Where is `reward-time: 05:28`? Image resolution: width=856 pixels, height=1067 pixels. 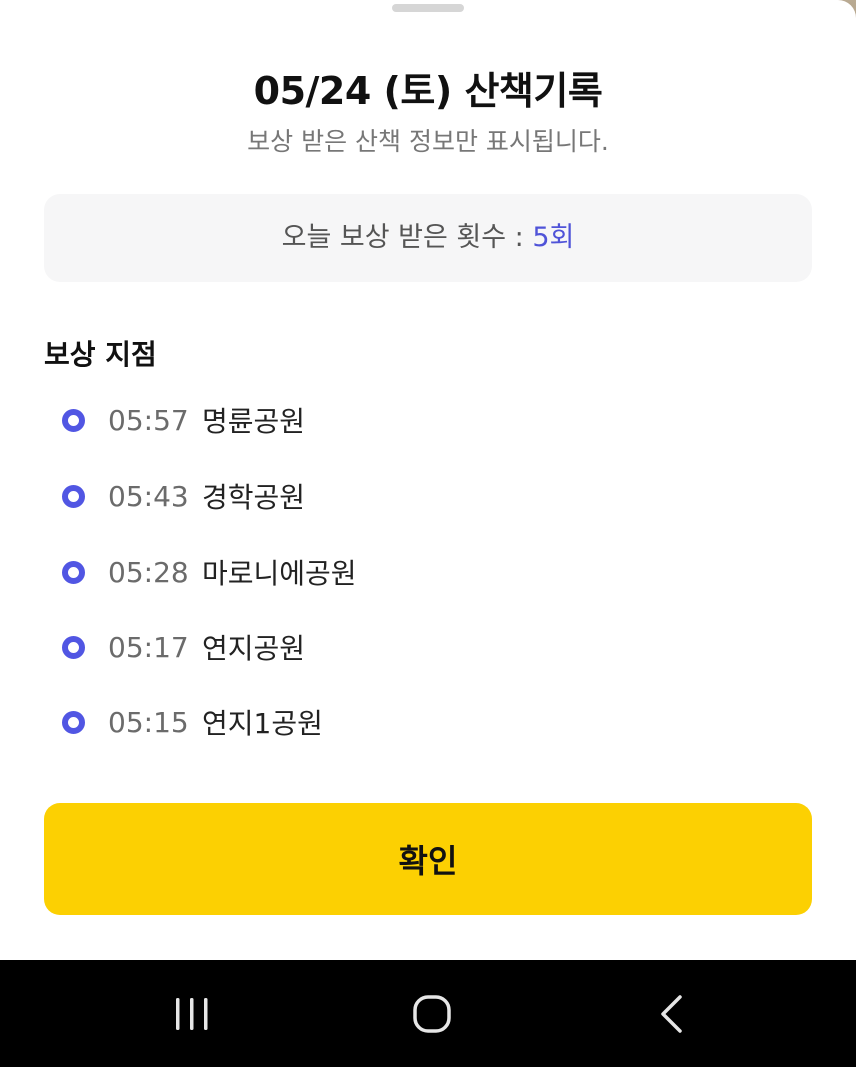 reward-time: 05:28 is located at coordinates (148, 572).